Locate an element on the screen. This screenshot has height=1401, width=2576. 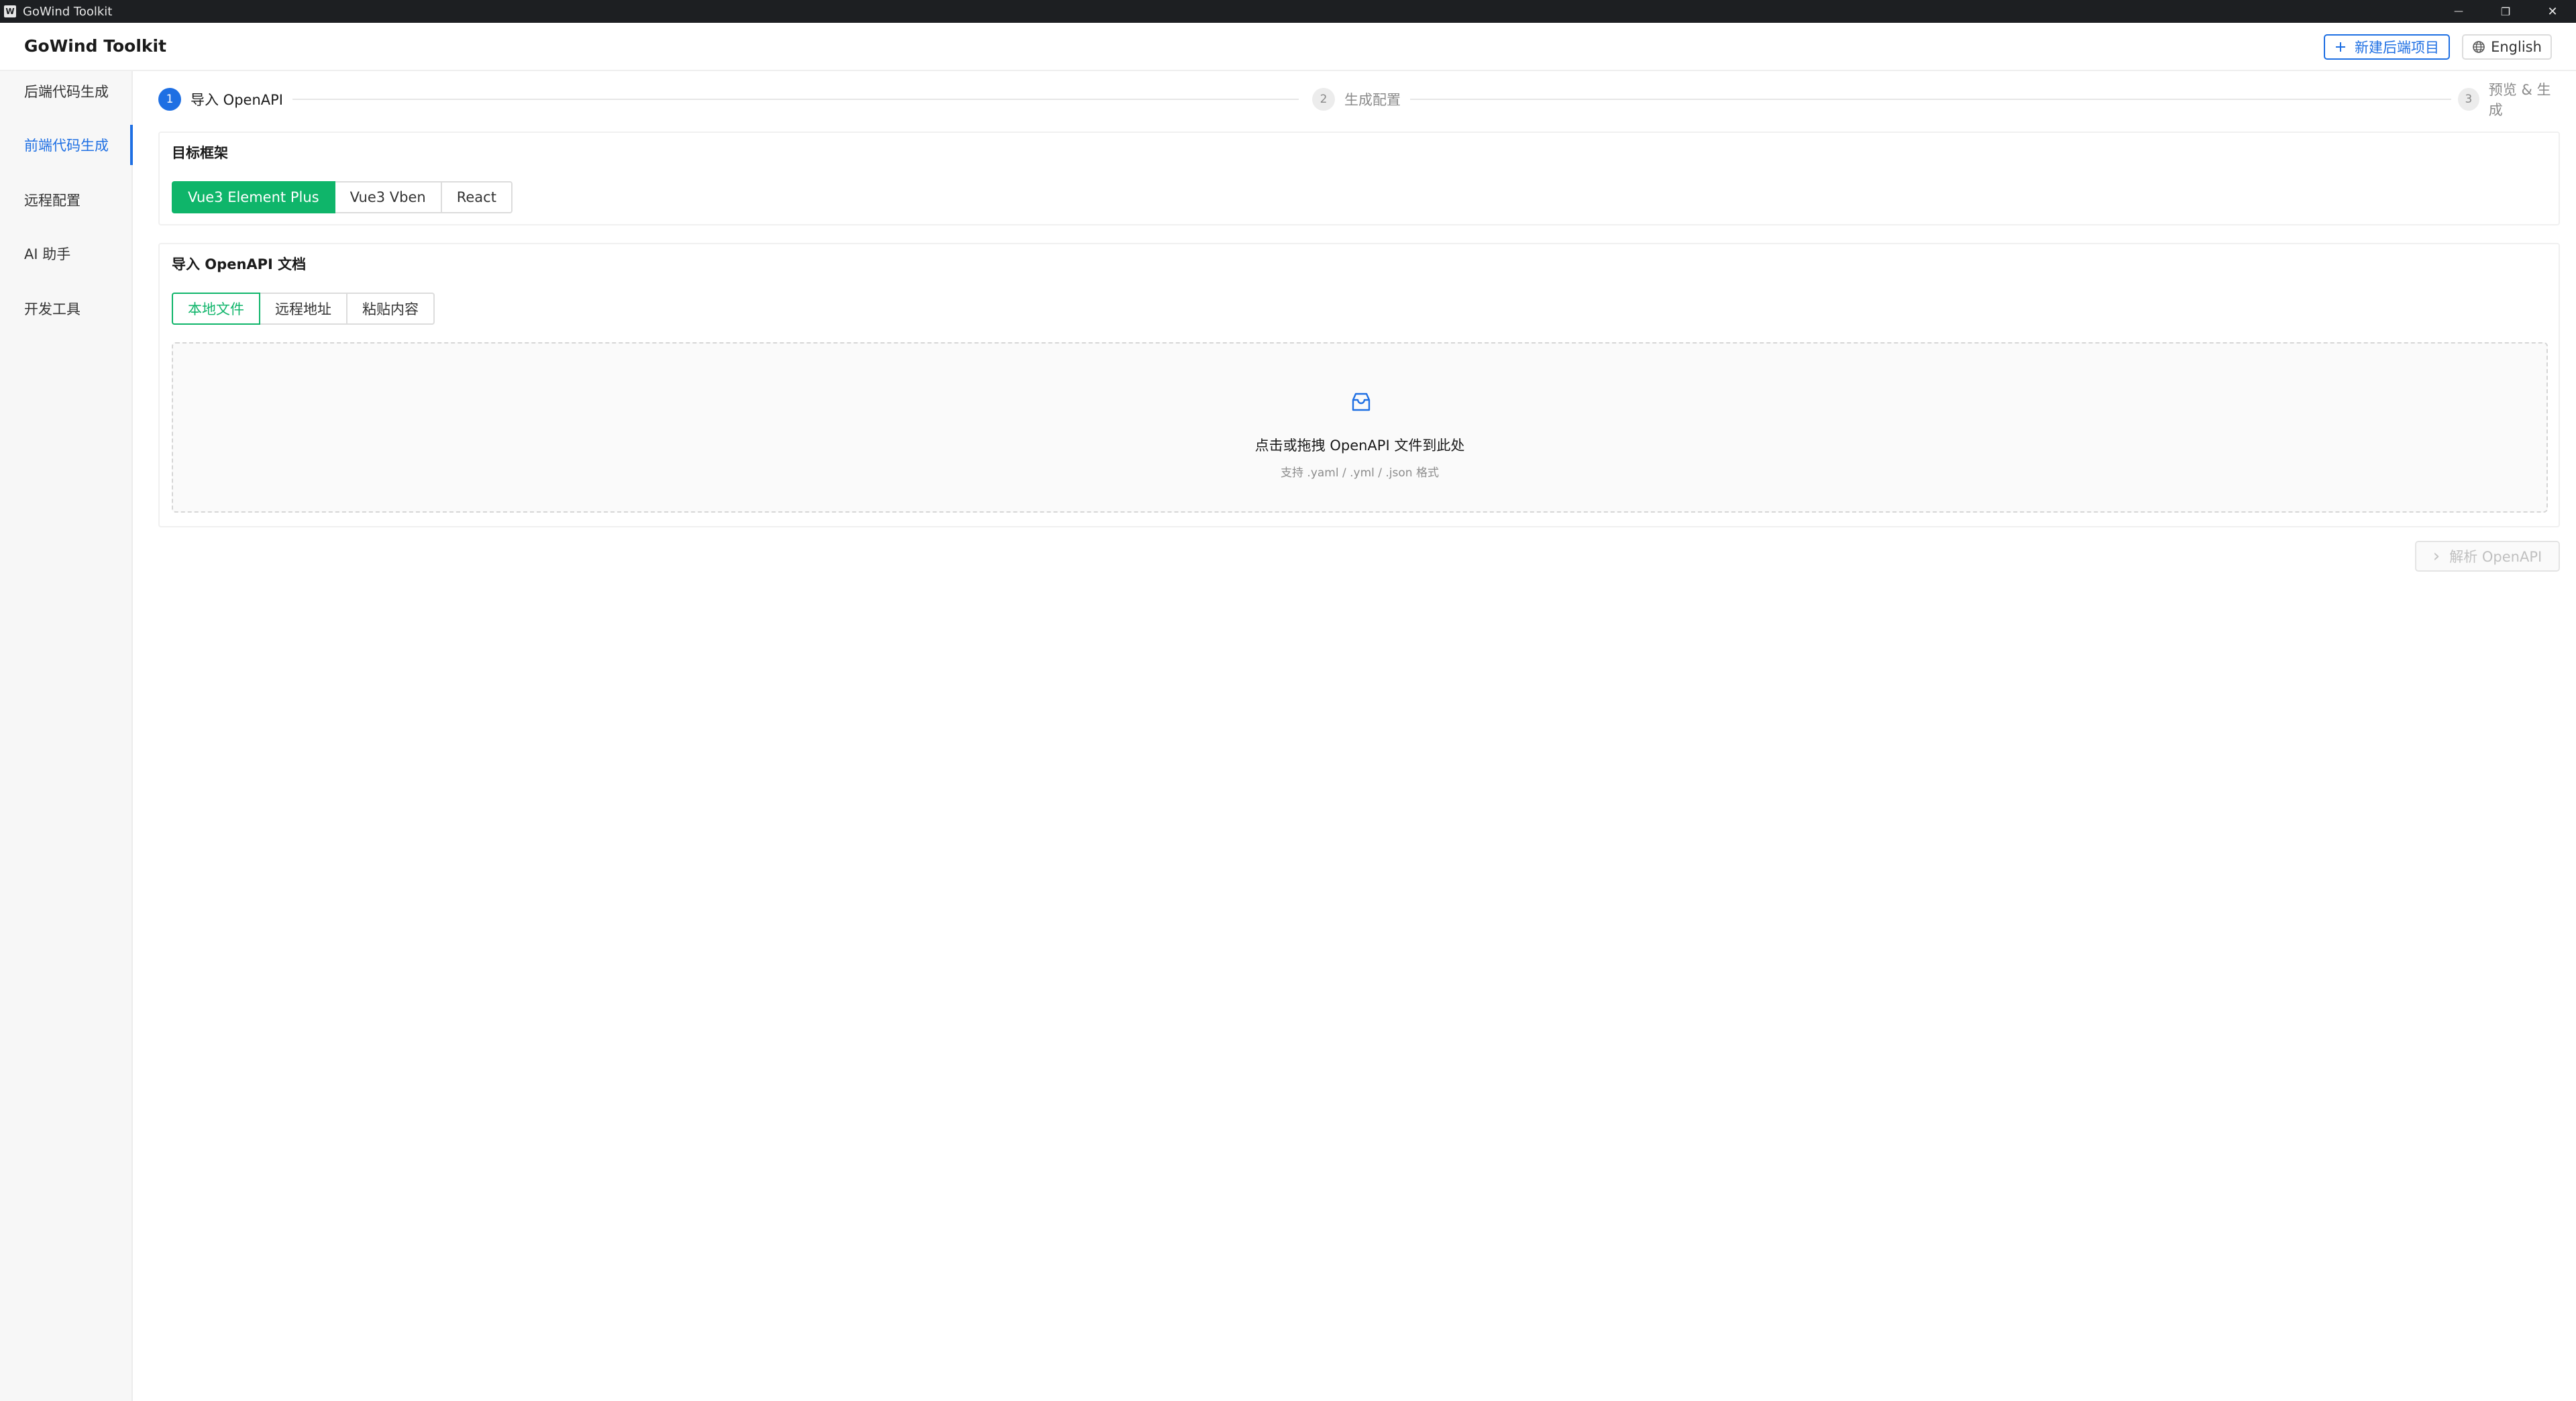
new-backend-project-button: 新建后端项目 is located at coordinates (2387, 47).